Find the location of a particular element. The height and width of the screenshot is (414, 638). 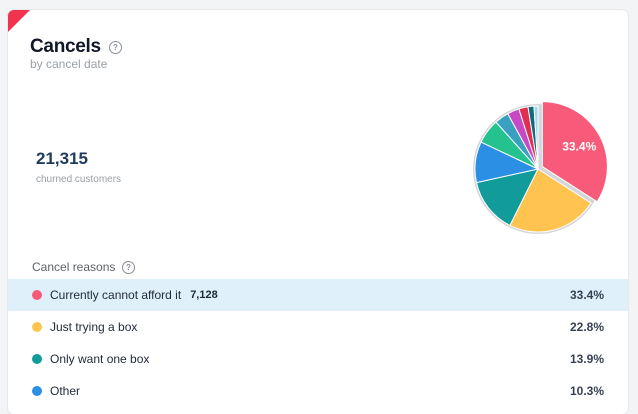

slice-percent-label: 33.4% is located at coordinates (579, 146).